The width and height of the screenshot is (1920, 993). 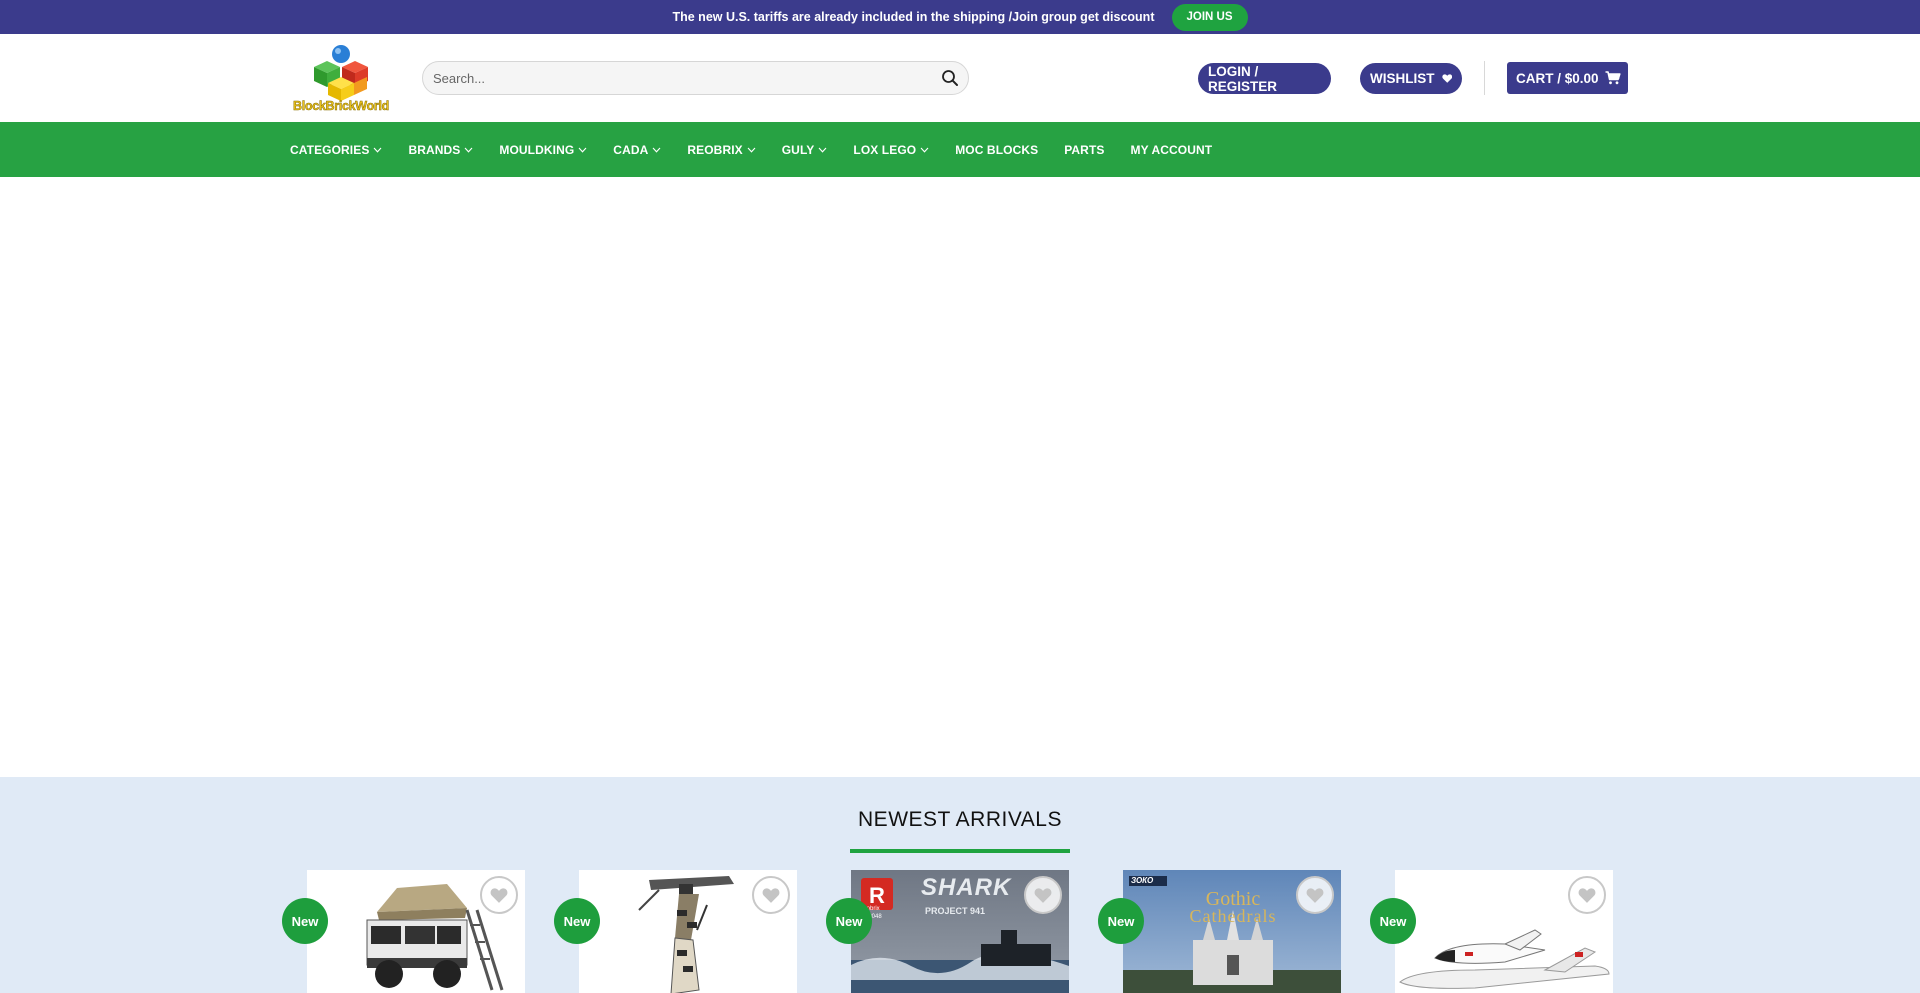 I want to click on svg-text: R, so click(x=877, y=895).